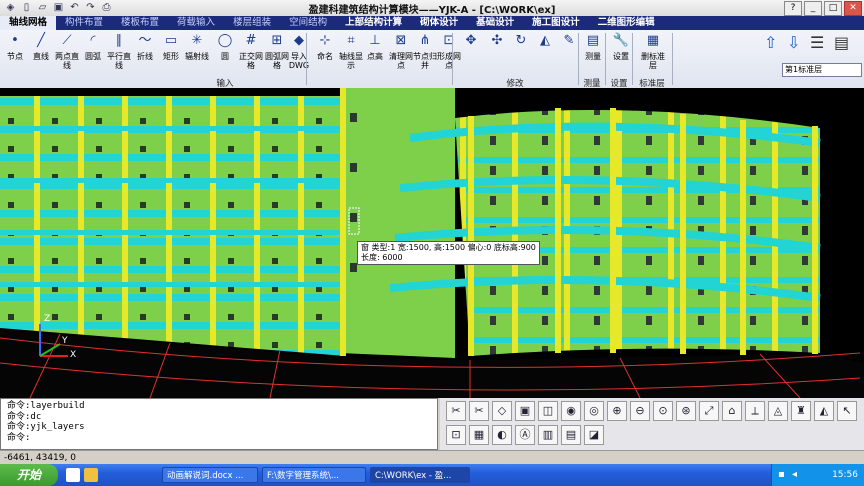  Describe the element at coordinates (793, 42) in the screenshot. I see `floor-down-icon: ⇩` at that location.